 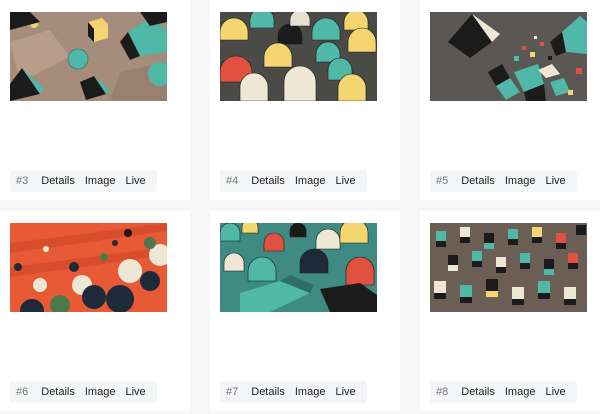 What do you see at coordinates (442, 392) in the screenshot?
I see `card-number: #8` at bounding box center [442, 392].